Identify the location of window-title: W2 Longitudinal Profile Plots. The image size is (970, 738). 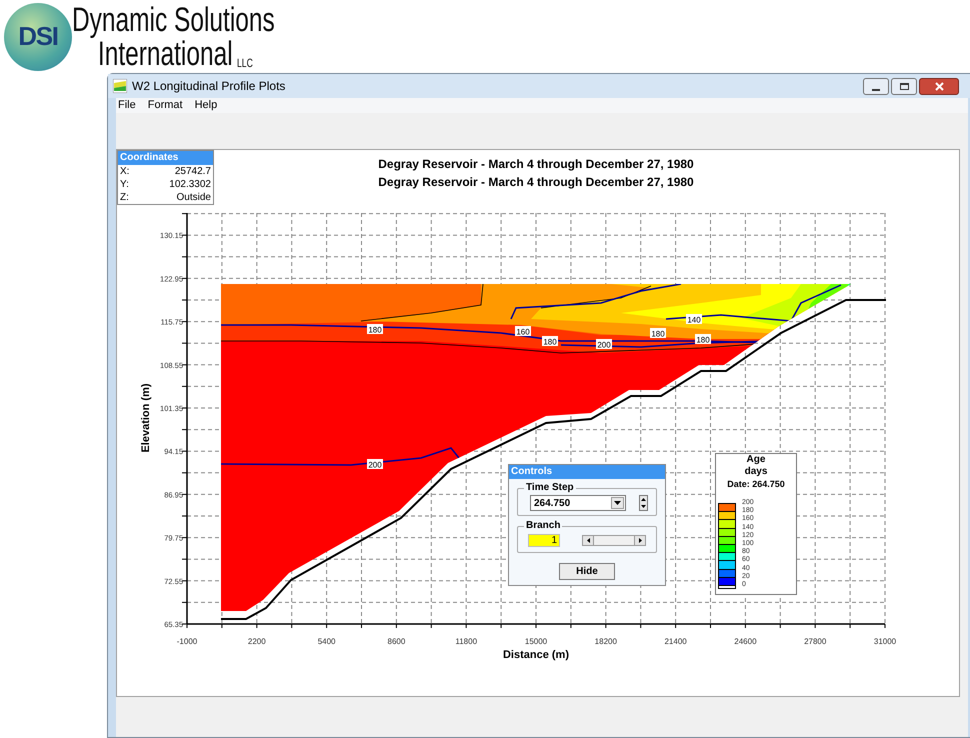
(209, 86).